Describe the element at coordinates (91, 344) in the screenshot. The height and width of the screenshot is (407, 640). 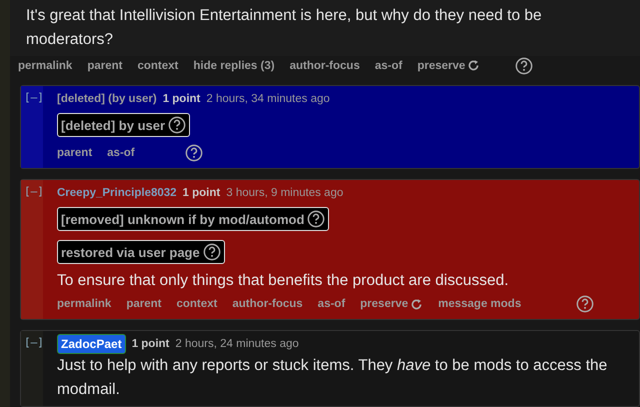
I see `author-name: ZadocPaet` at that location.